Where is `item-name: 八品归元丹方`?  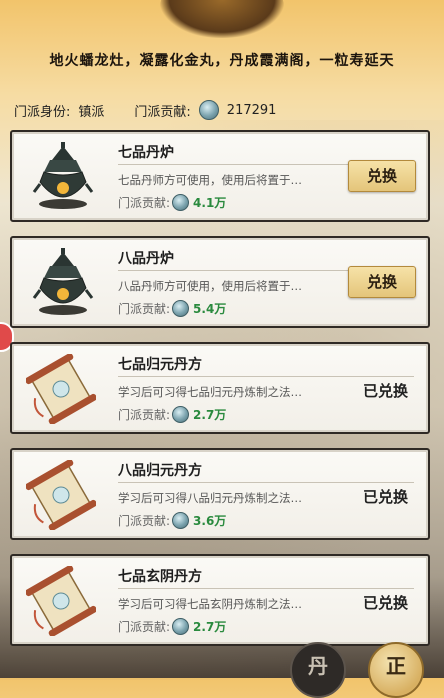 item-name: 八品归元丹方 is located at coordinates (160, 471).